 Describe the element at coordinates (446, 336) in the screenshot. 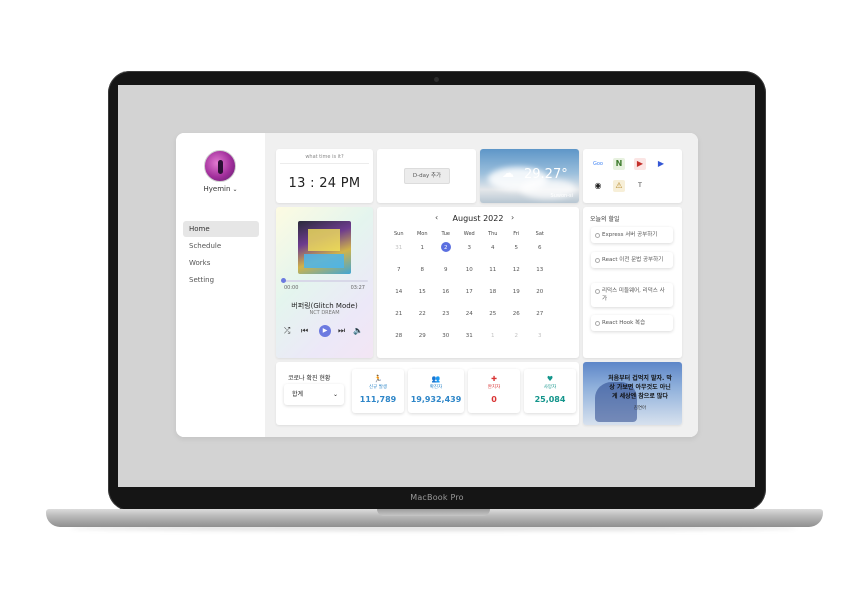

I see `calendar-day: 30` at that location.